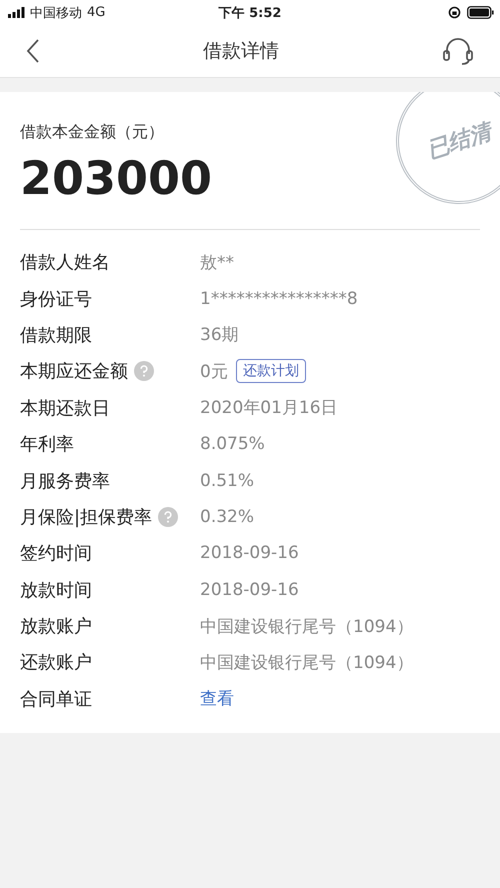  Describe the element at coordinates (16, 12) in the screenshot. I see `signal-icon` at that location.